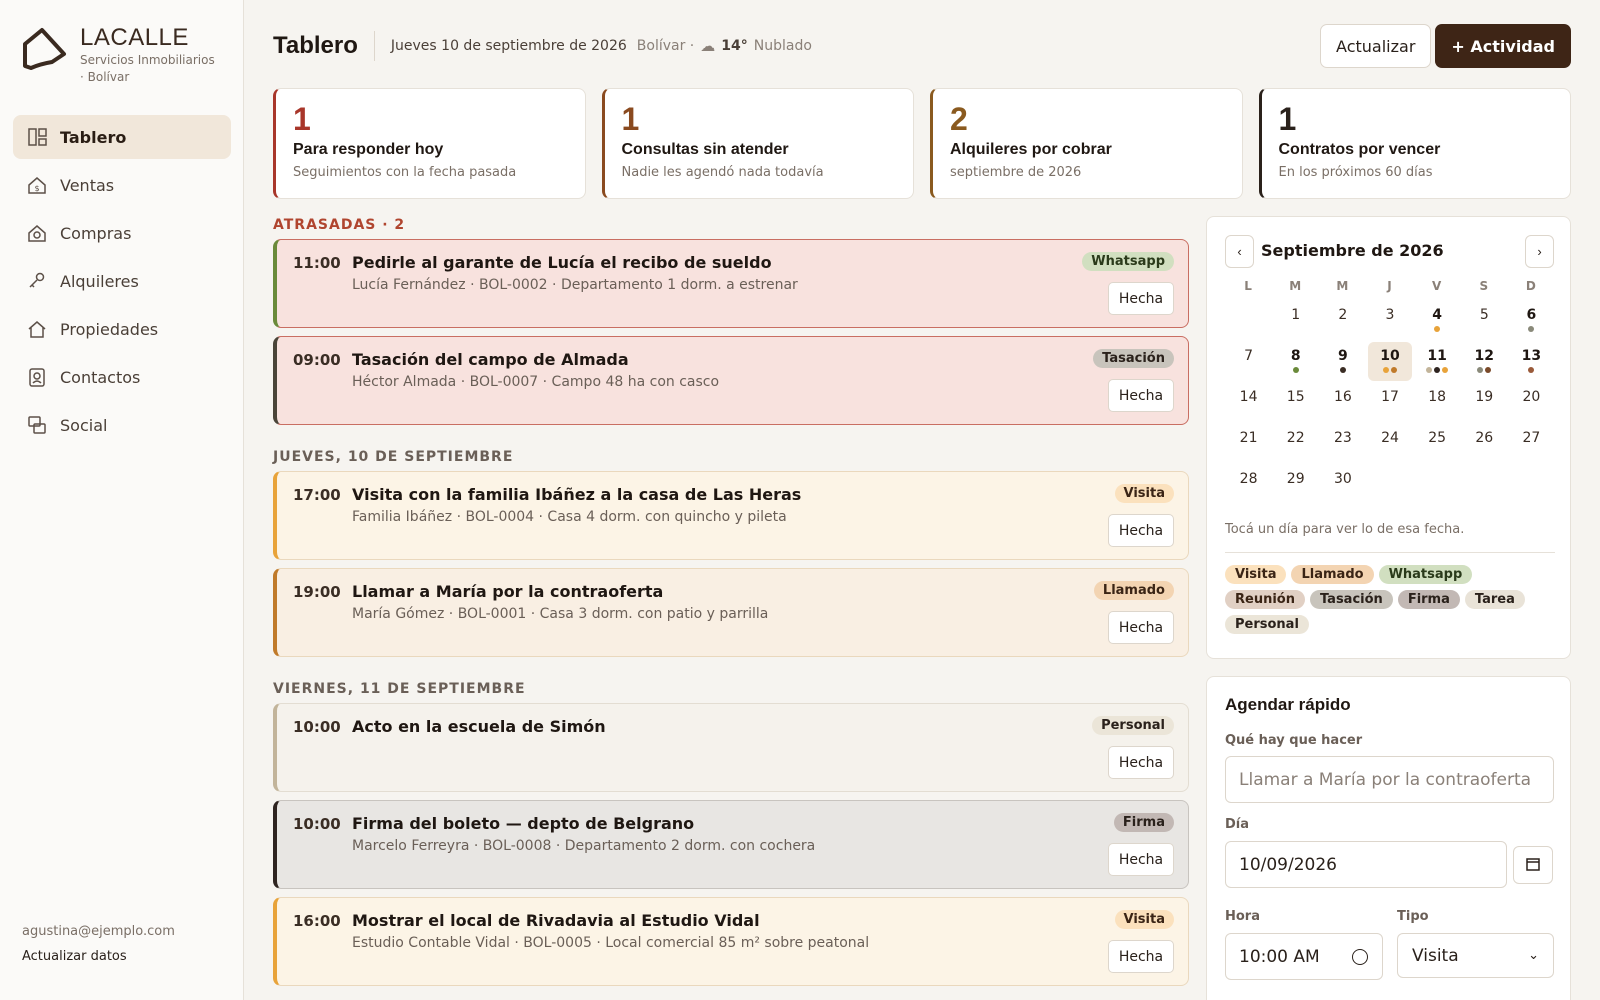 The width and height of the screenshot is (1600, 1000). What do you see at coordinates (1248, 484) in the screenshot?
I see `calendar-day: 28` at bounding box center [1248, 484].